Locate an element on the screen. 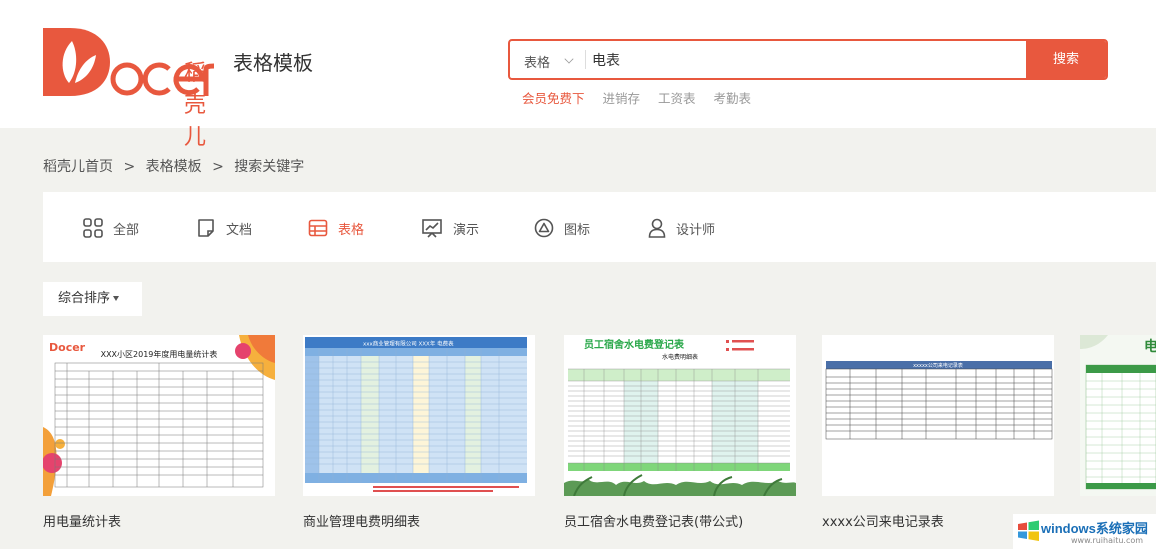 This screenshot has height=549, width=1156. category-designers: 设计师 is located at coordinates (681, 228).